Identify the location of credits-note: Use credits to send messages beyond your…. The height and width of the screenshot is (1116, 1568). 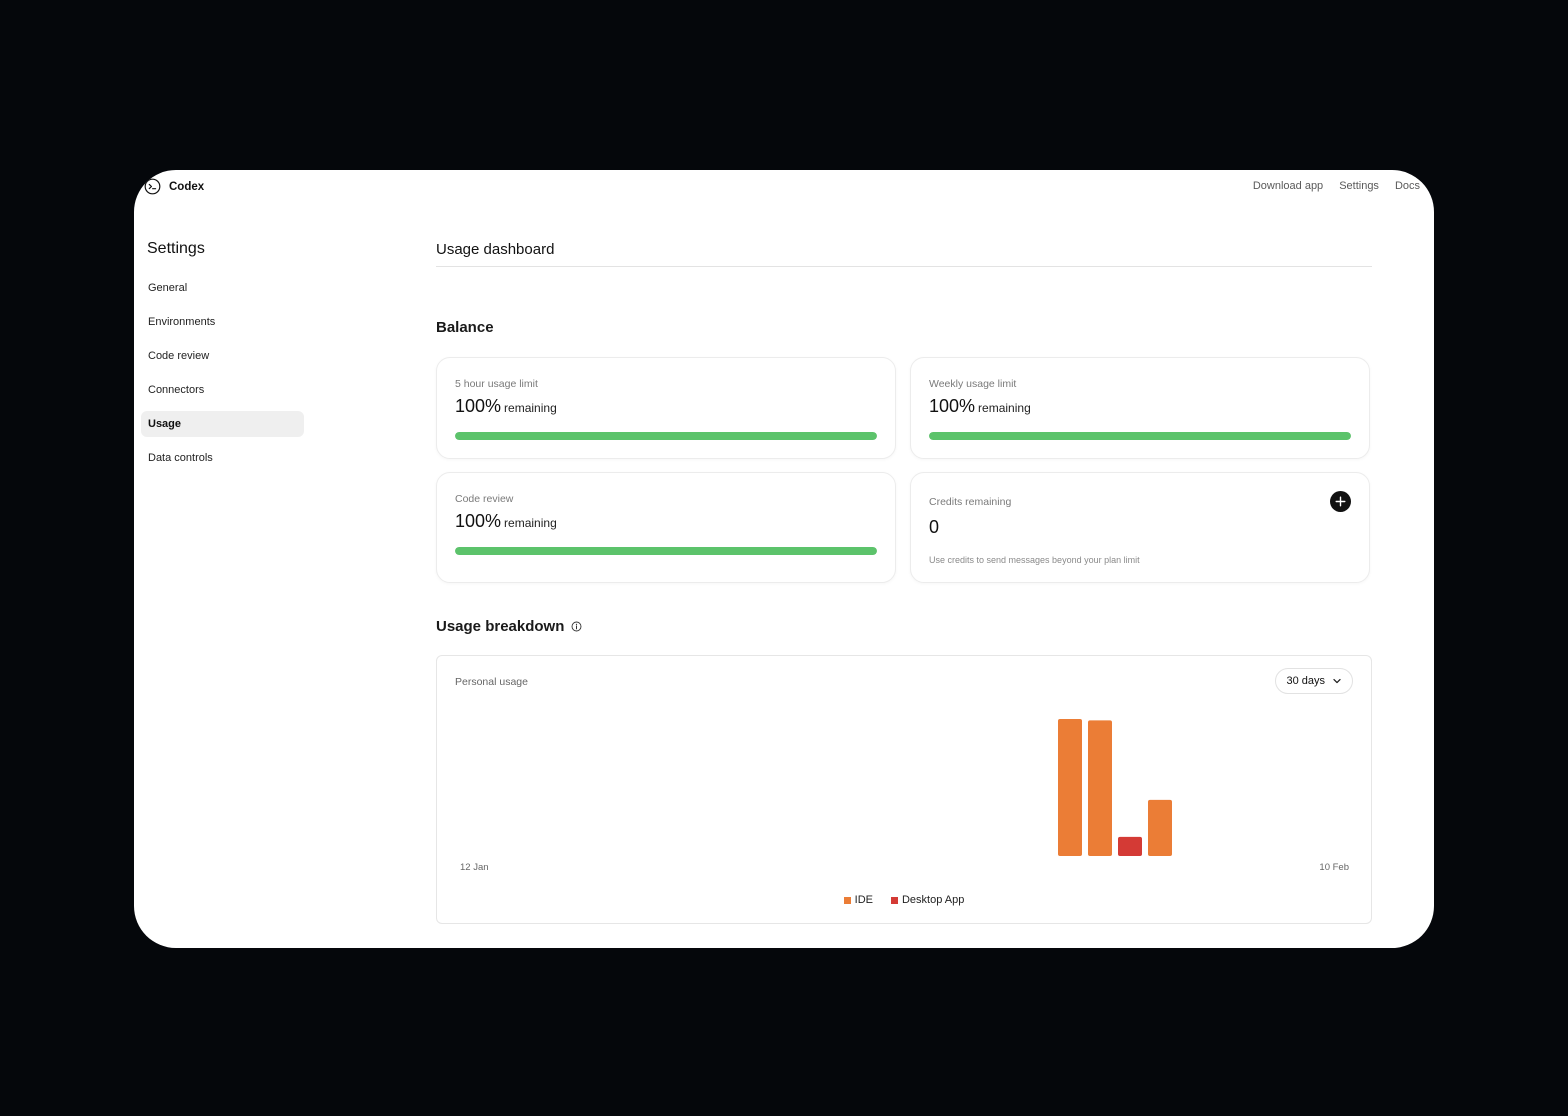
(1034, 560).